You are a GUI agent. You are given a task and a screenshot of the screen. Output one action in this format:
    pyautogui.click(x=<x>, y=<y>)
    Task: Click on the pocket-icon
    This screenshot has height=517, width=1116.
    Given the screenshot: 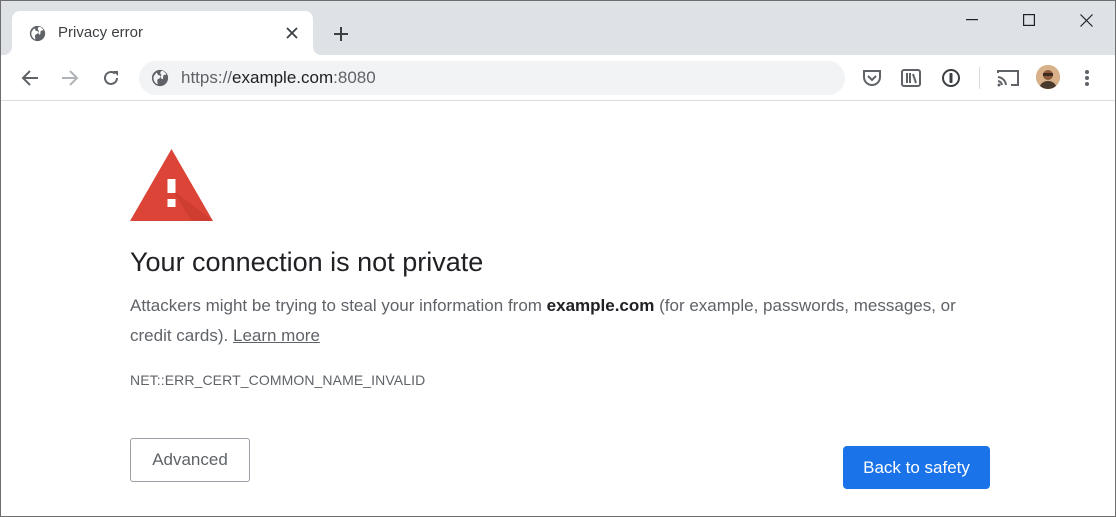 What is the action you would take?
    pyautogui.click(x=872, y=78)
    